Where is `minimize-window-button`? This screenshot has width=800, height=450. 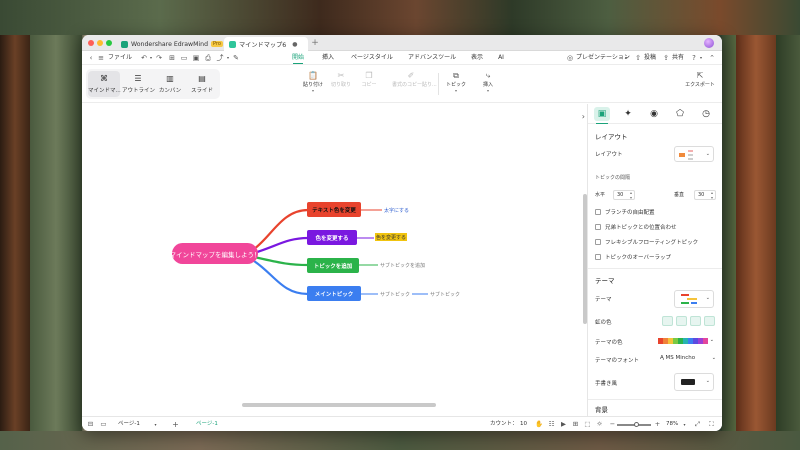
minimize-window-button is located at coordinates (100, 43).